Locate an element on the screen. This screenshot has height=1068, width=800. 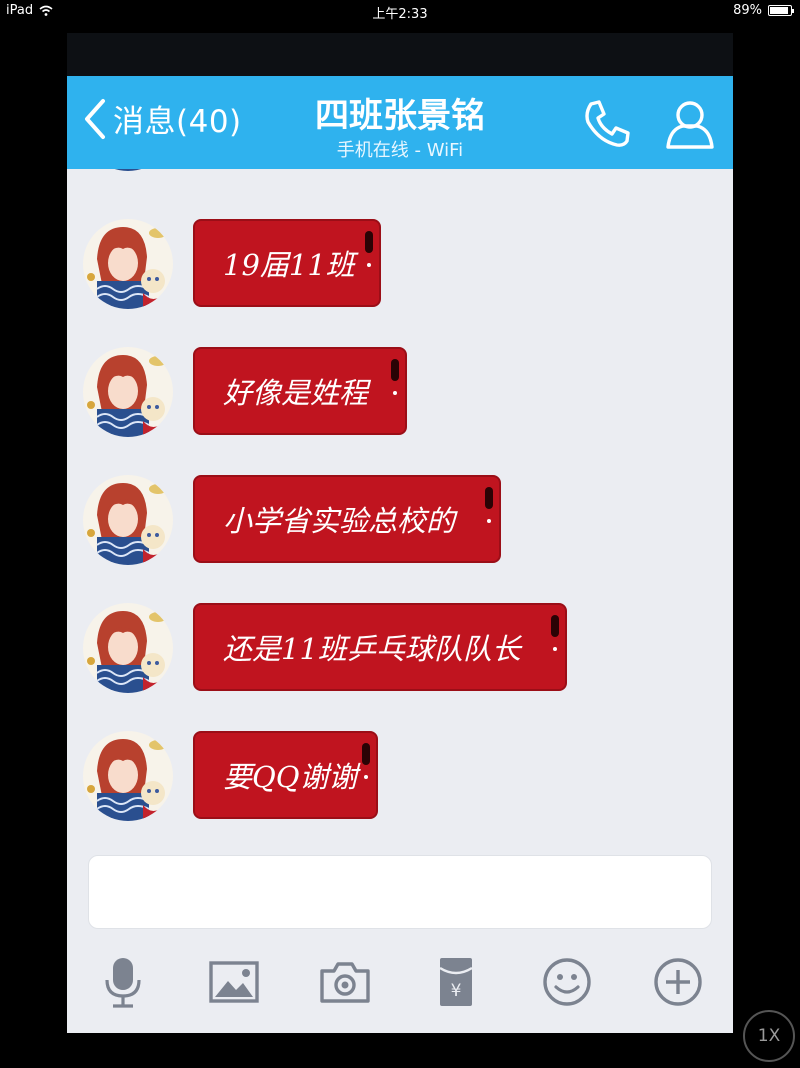
emoji-button is located at coordinates (567, 982).